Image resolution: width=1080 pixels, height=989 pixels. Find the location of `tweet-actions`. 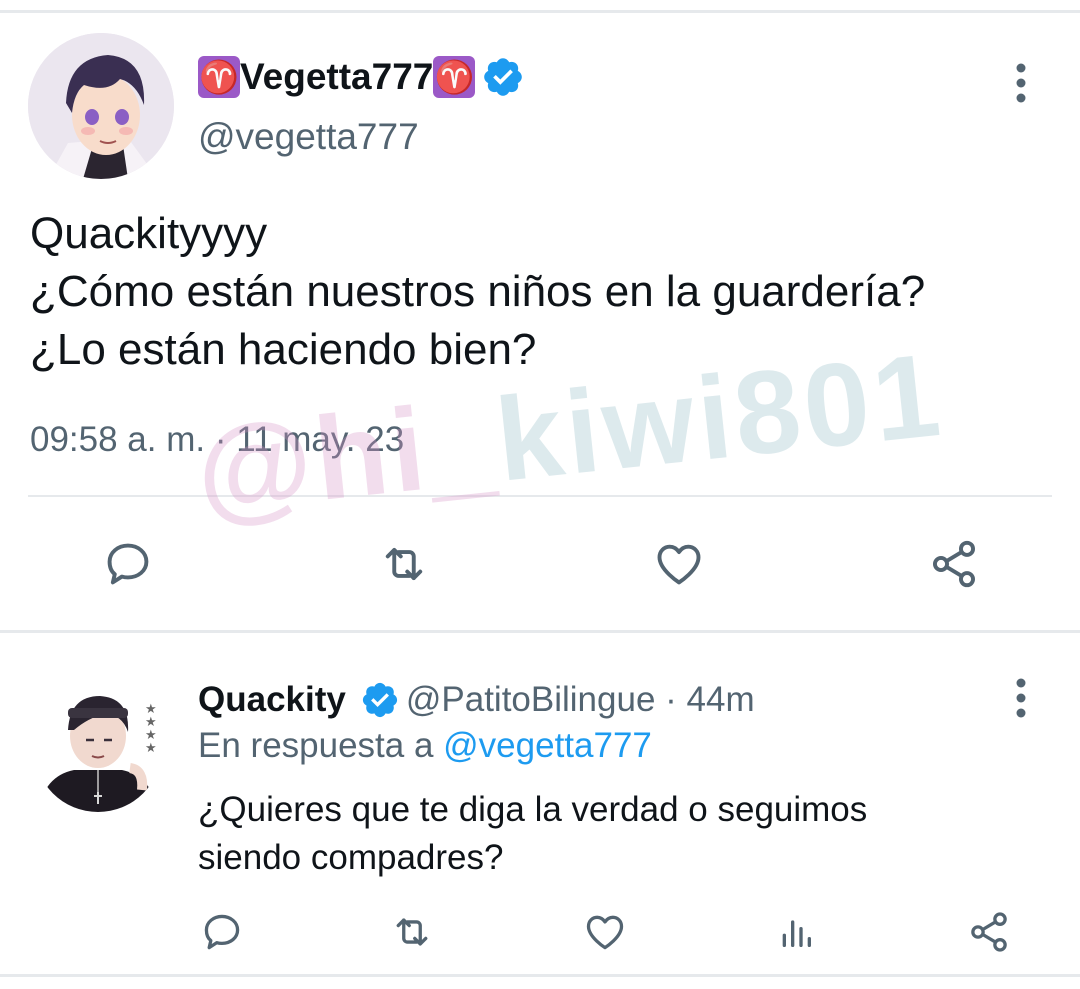

tweet-actions is located at coordinates (540, 568).